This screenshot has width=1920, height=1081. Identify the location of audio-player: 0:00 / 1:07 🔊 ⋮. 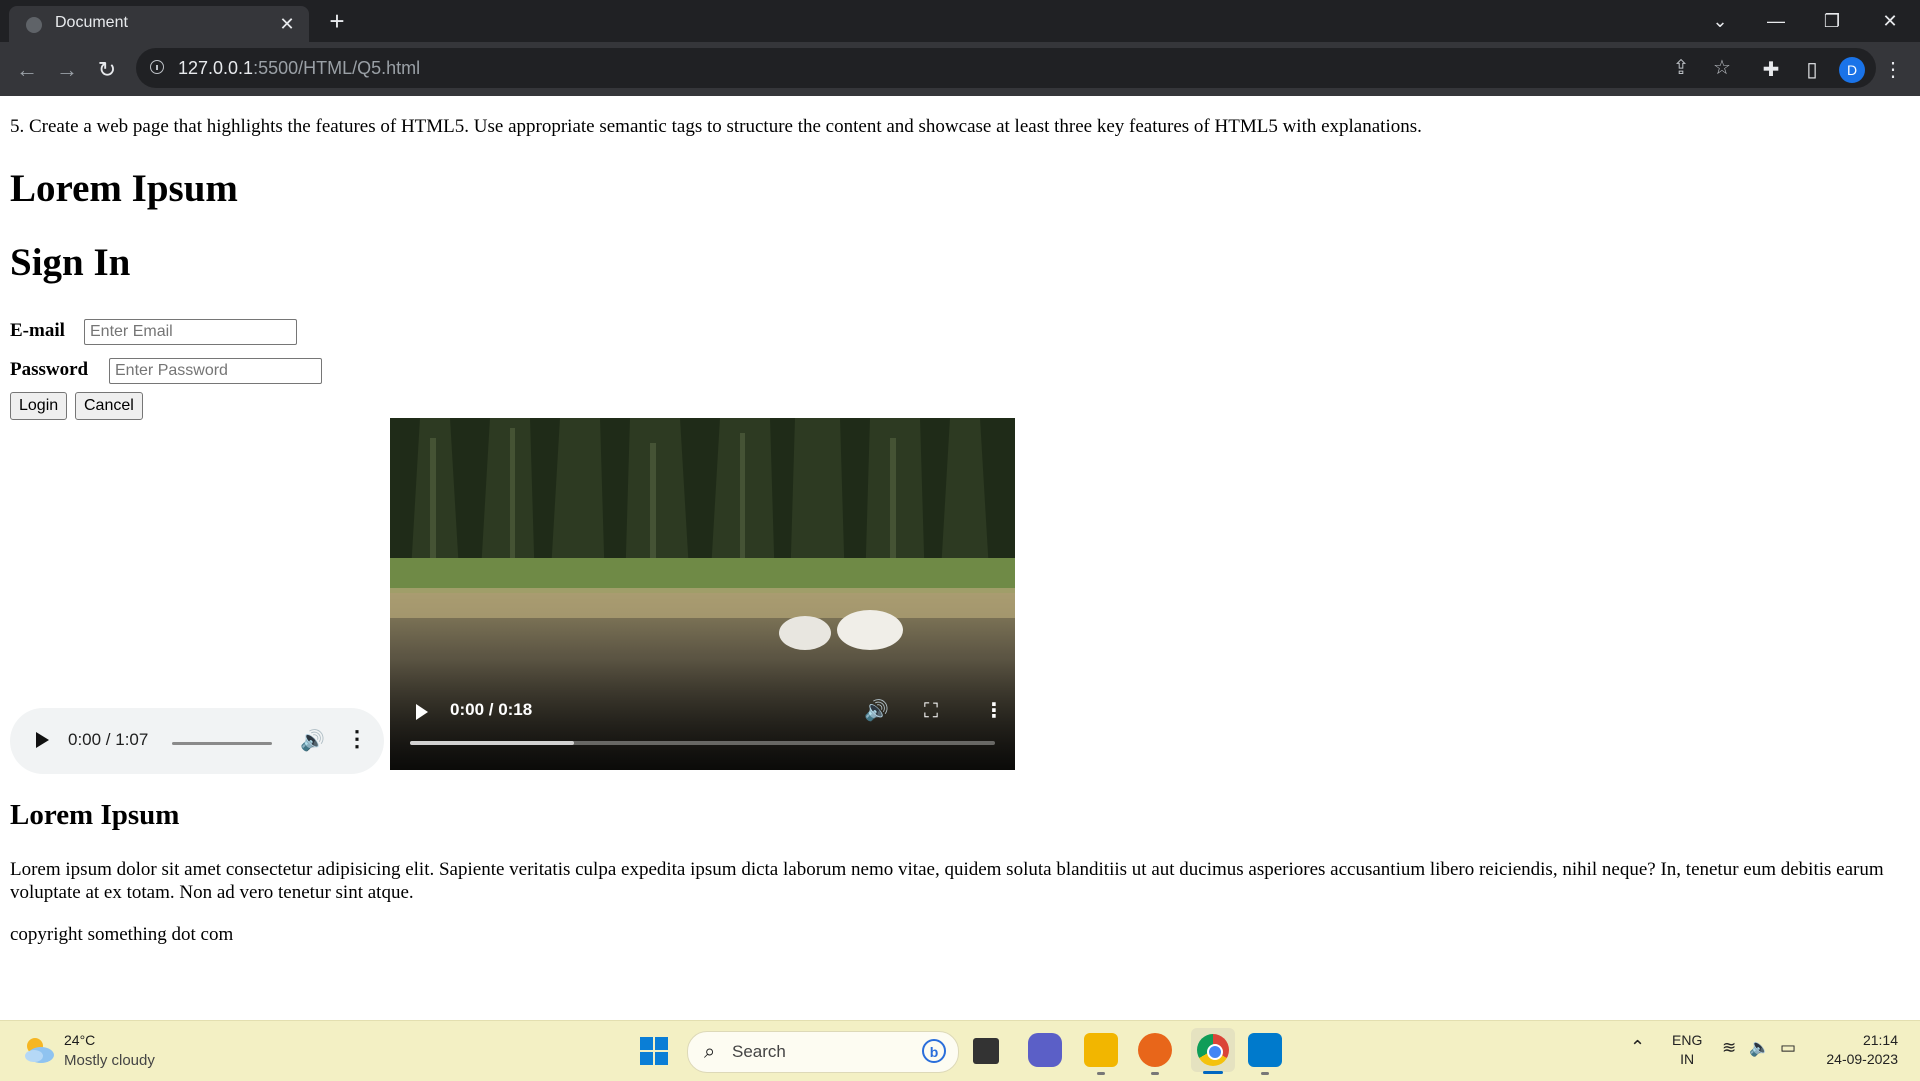
(197, 741).